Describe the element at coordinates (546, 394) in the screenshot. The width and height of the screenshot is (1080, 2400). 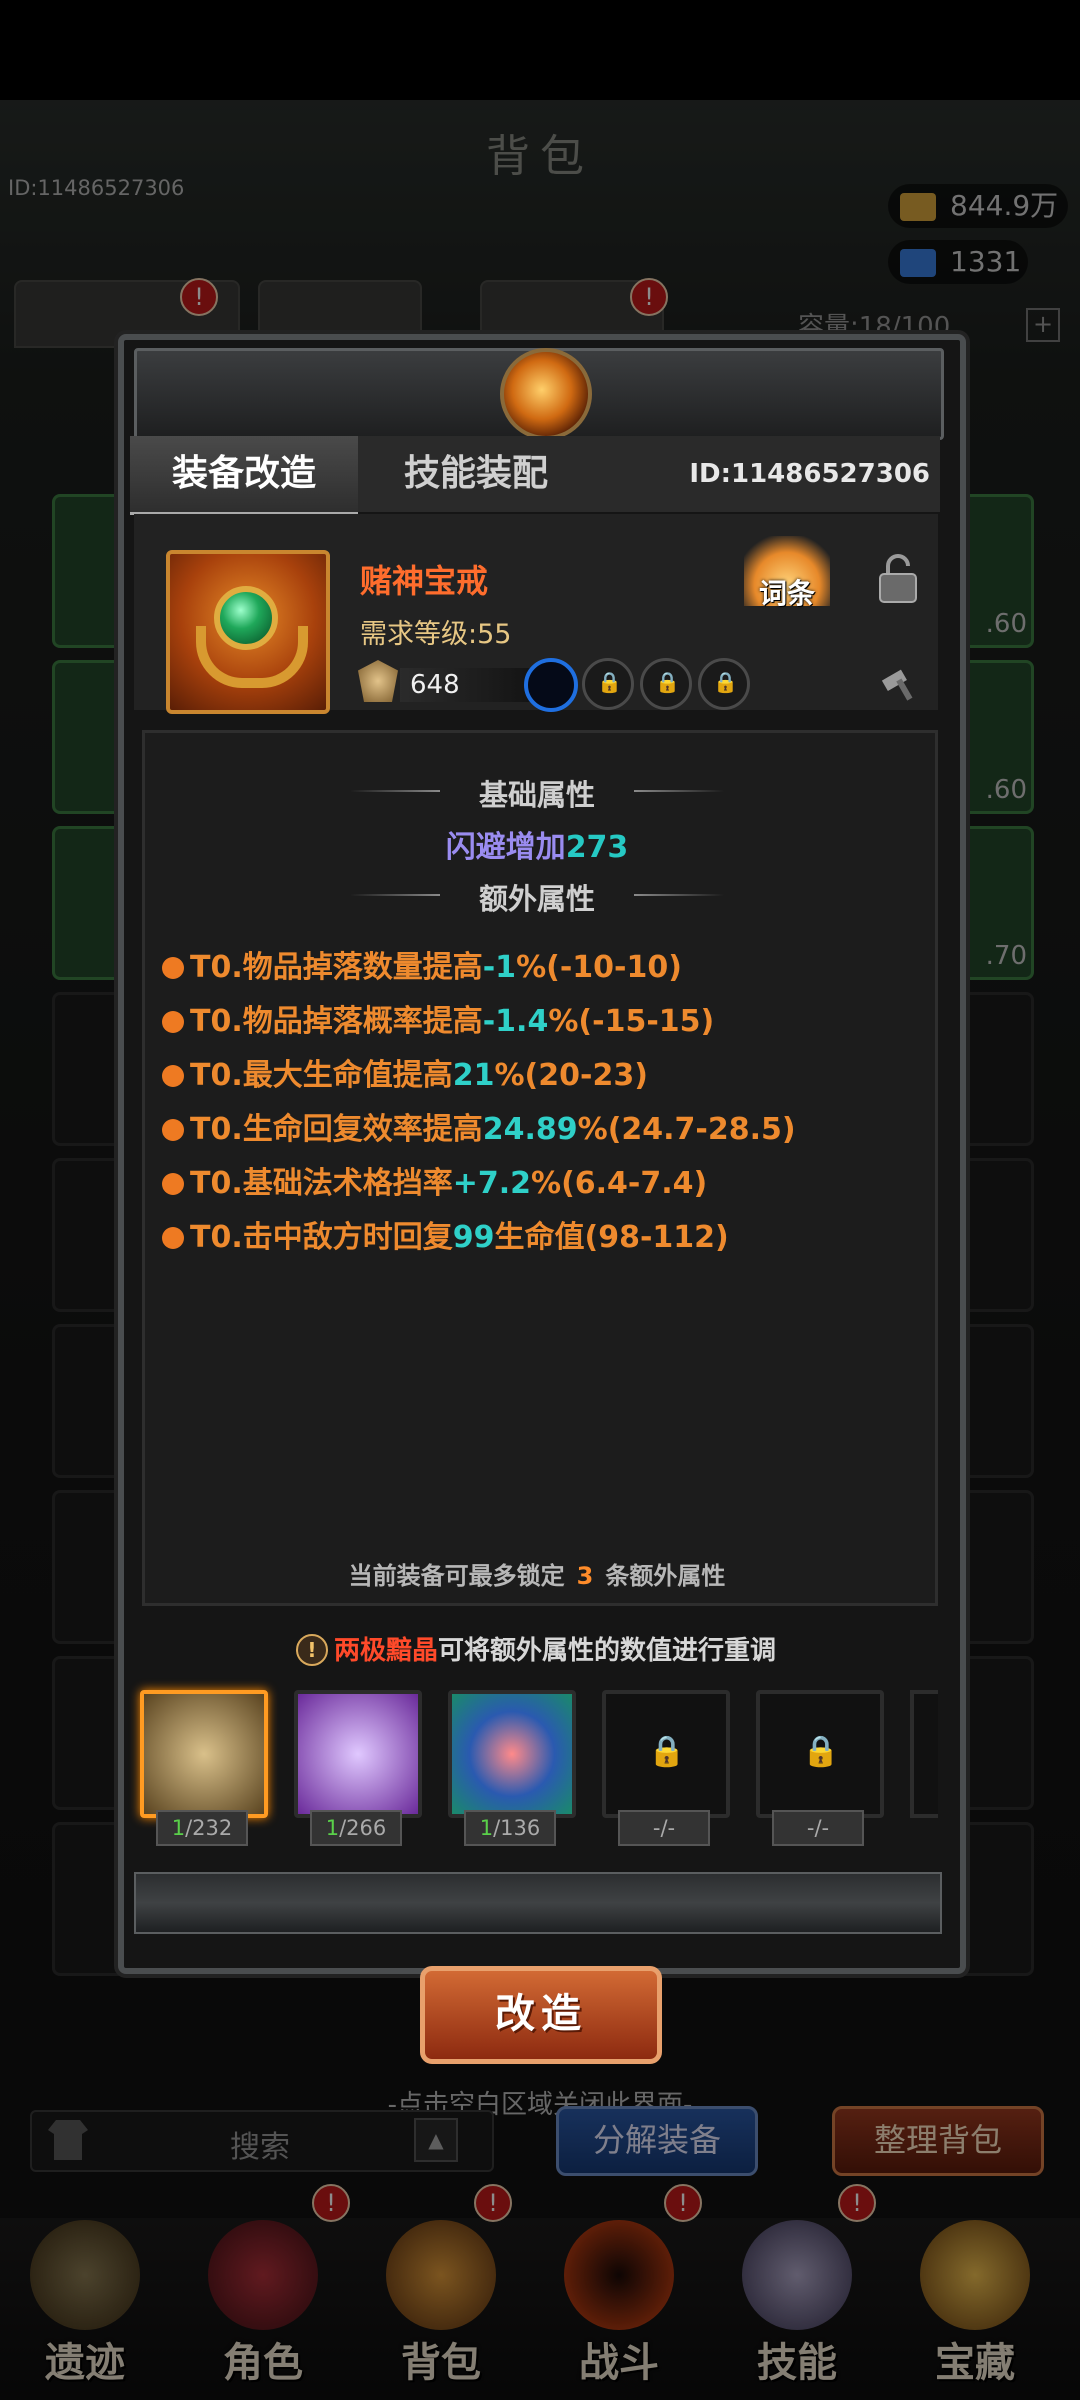
I see `emblem-orb-icon` at that location.